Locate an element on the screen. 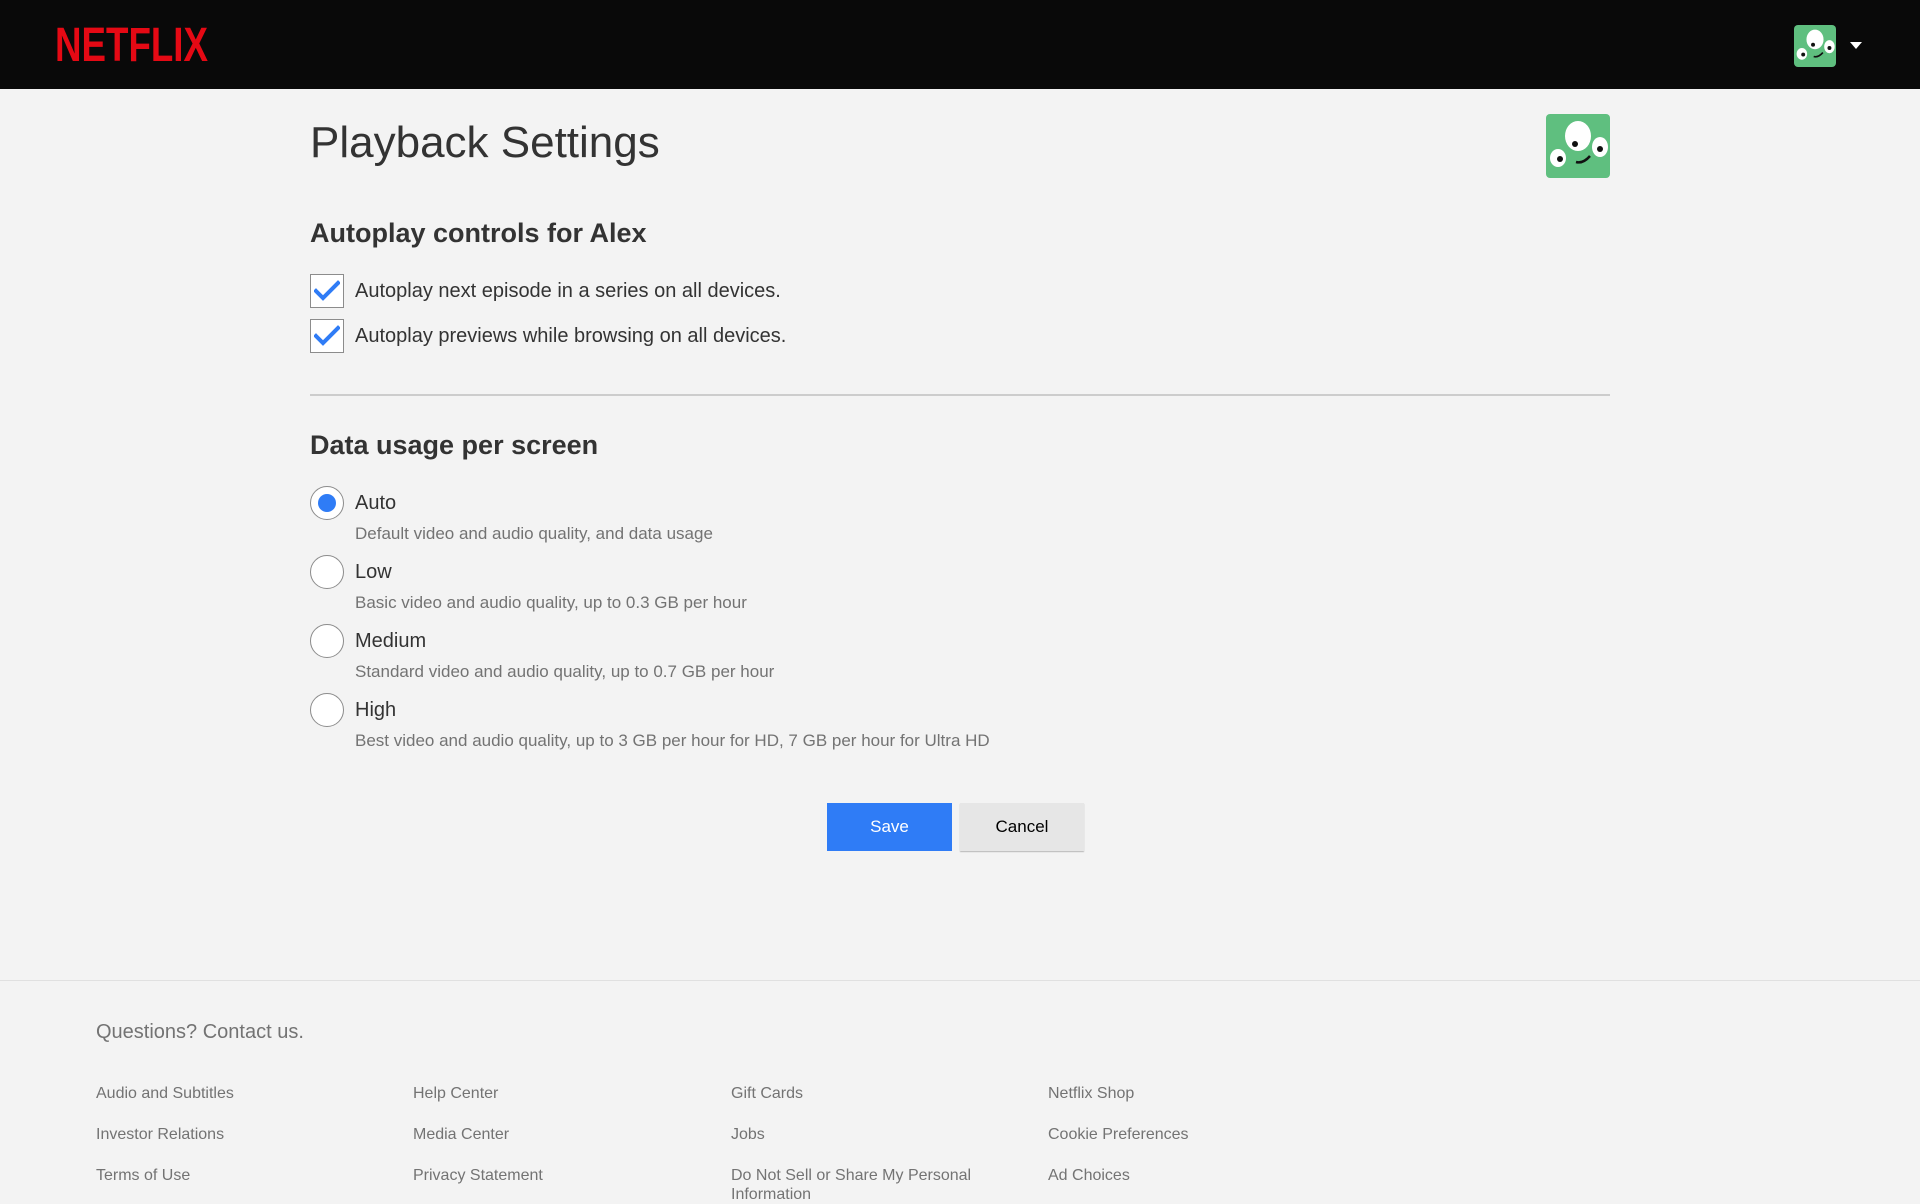 The width and height of the screenshot is (1920, 1204). medium-label: Medium is located at coordinates (391, 640).